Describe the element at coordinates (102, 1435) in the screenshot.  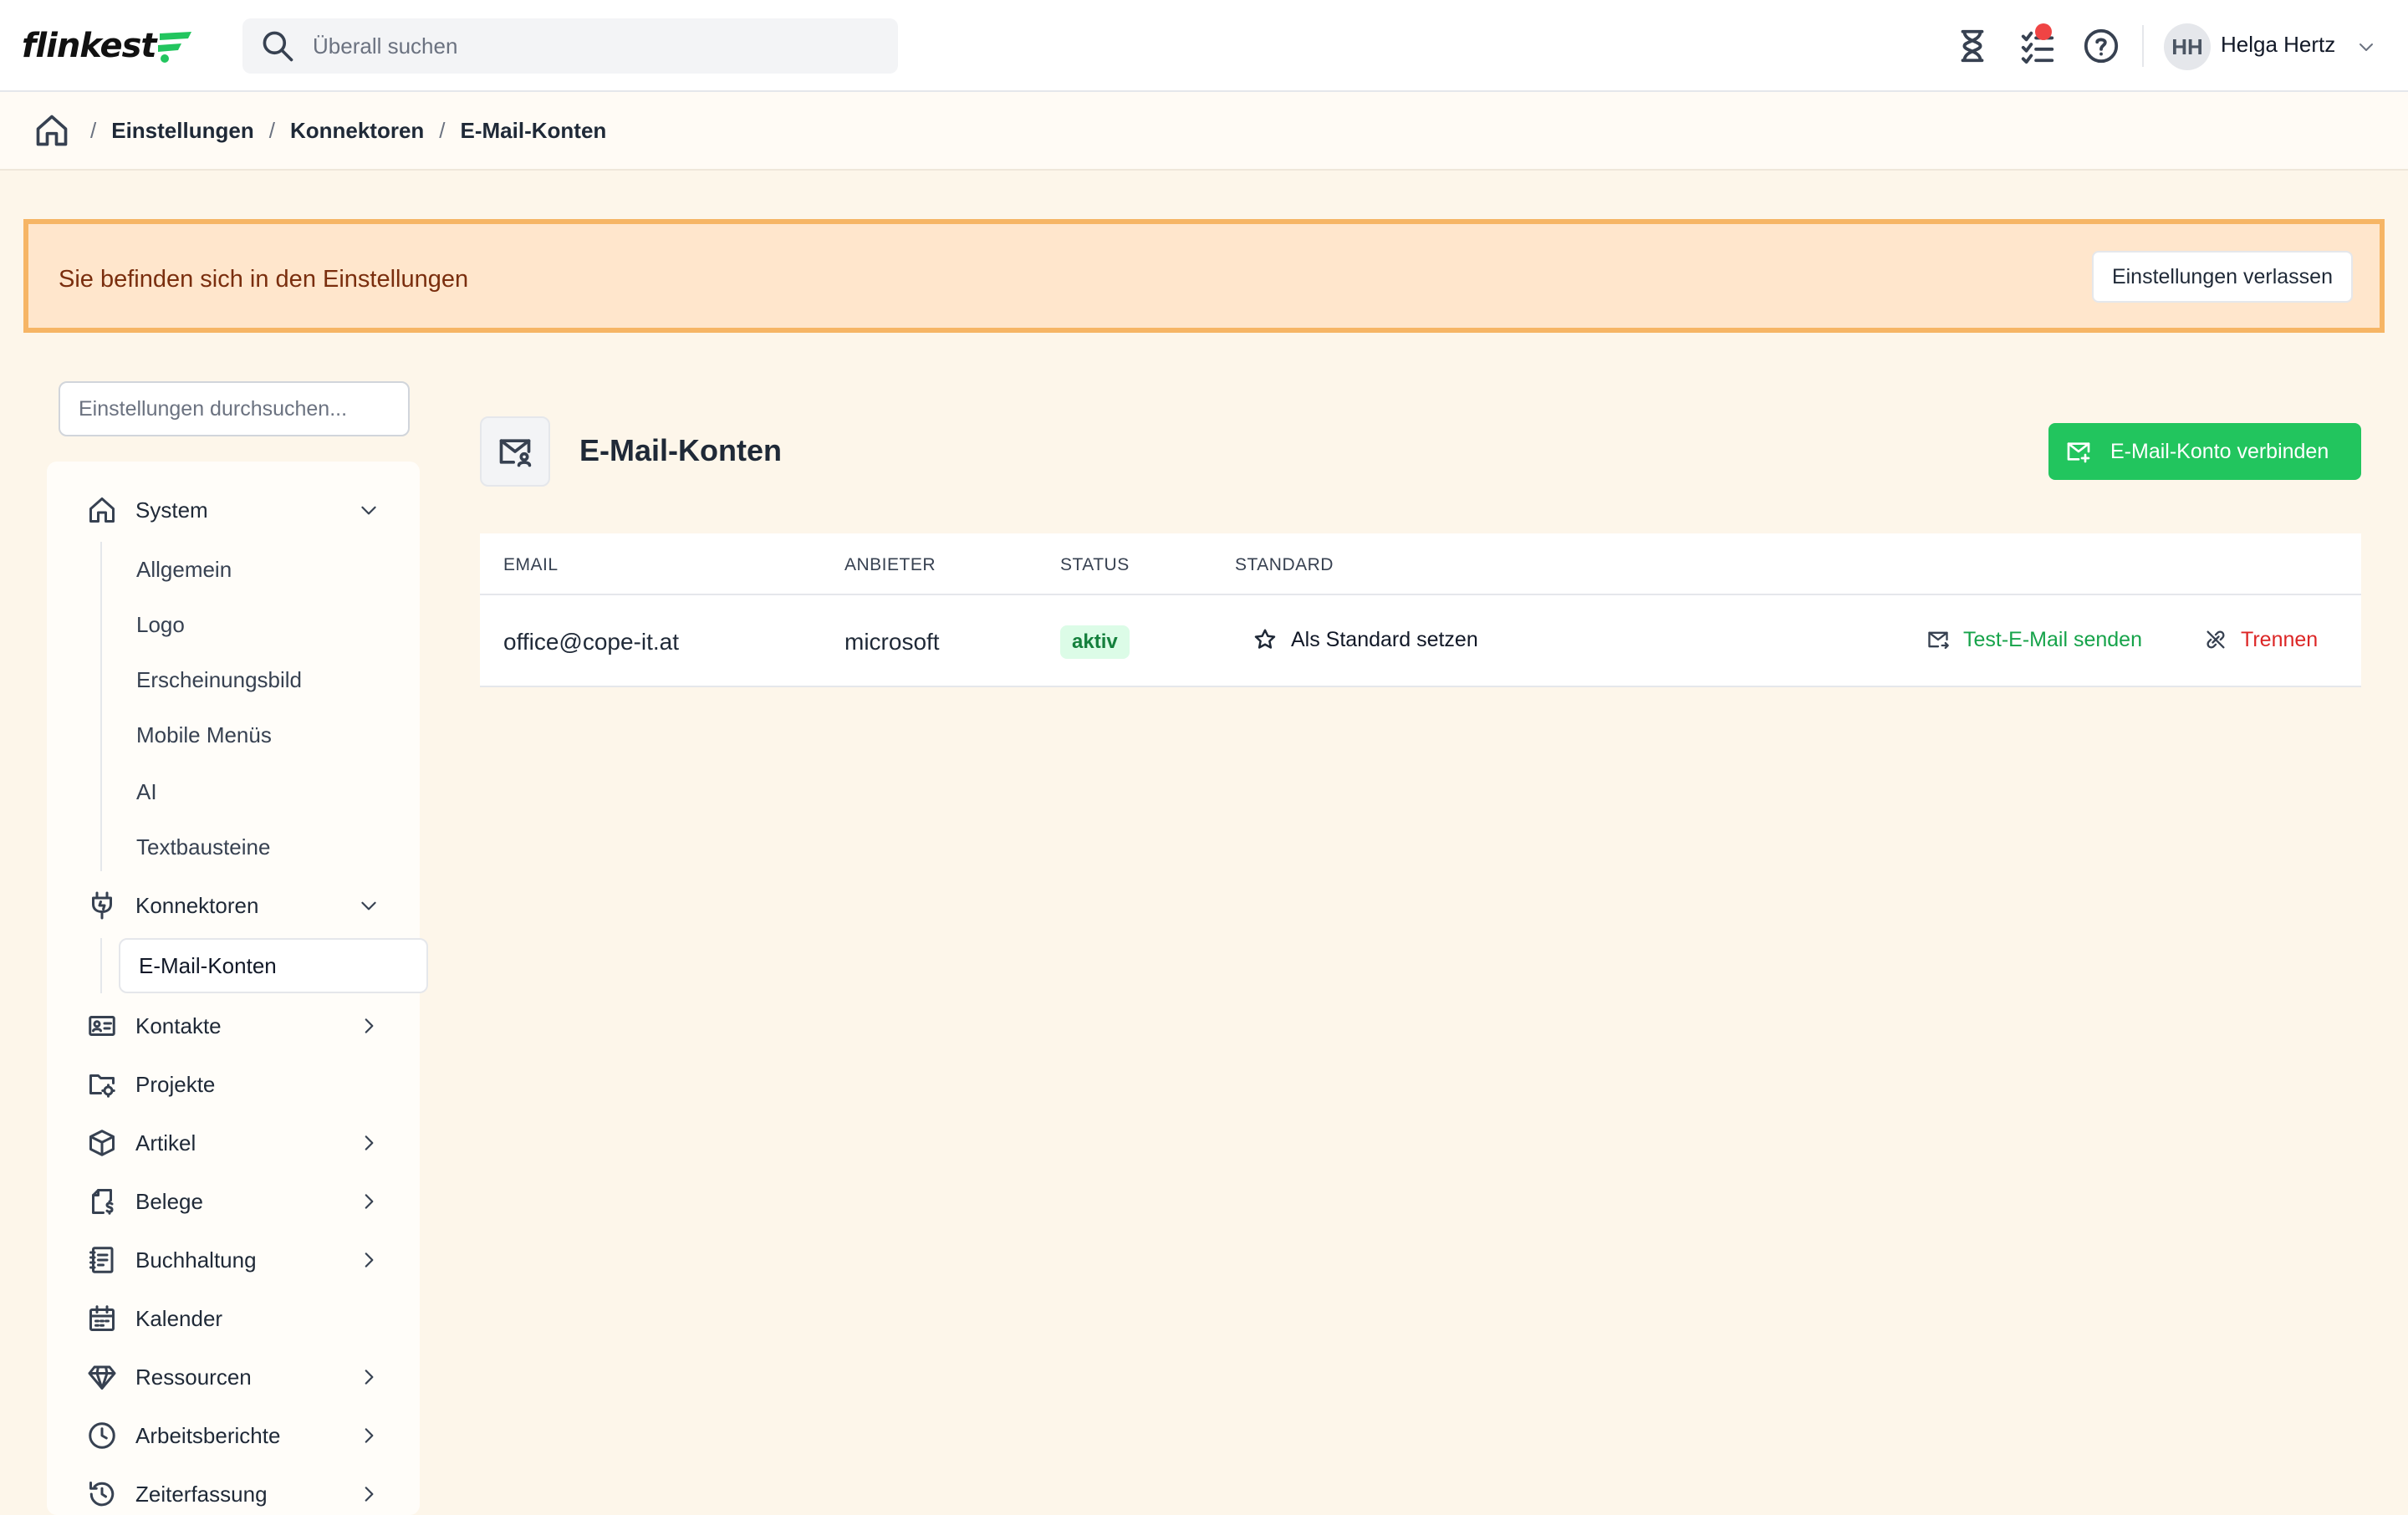
I see `clock-icon` at that location.